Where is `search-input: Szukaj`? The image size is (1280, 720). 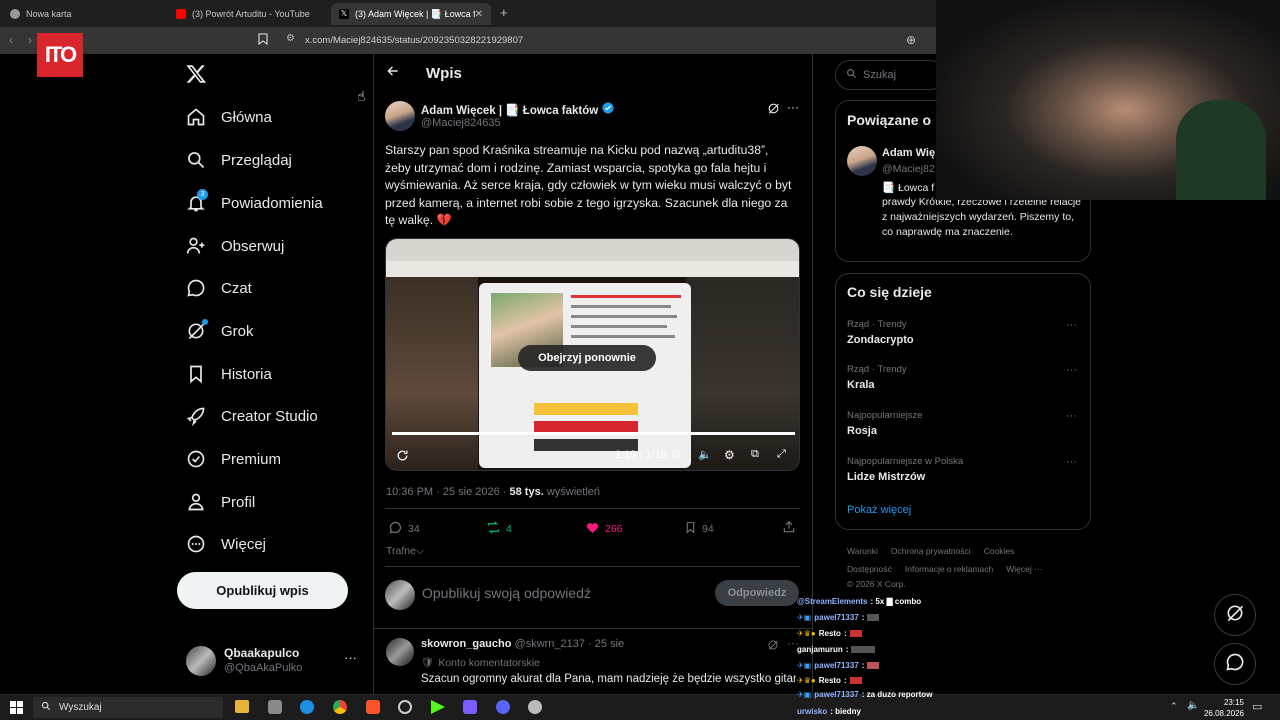 search-input: Szukaj is located at coordinates (890, 75).